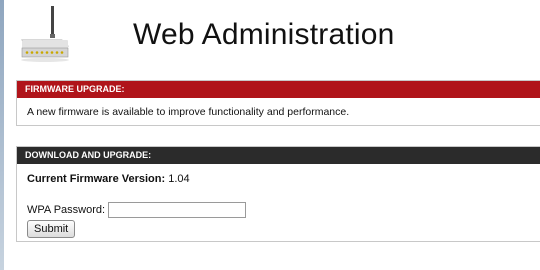 The height and width of the screenshot is (270, 540). Describe the element at coordinates (66, 210) in the screenshot. I see `password-label: WPA Password:` at that location.